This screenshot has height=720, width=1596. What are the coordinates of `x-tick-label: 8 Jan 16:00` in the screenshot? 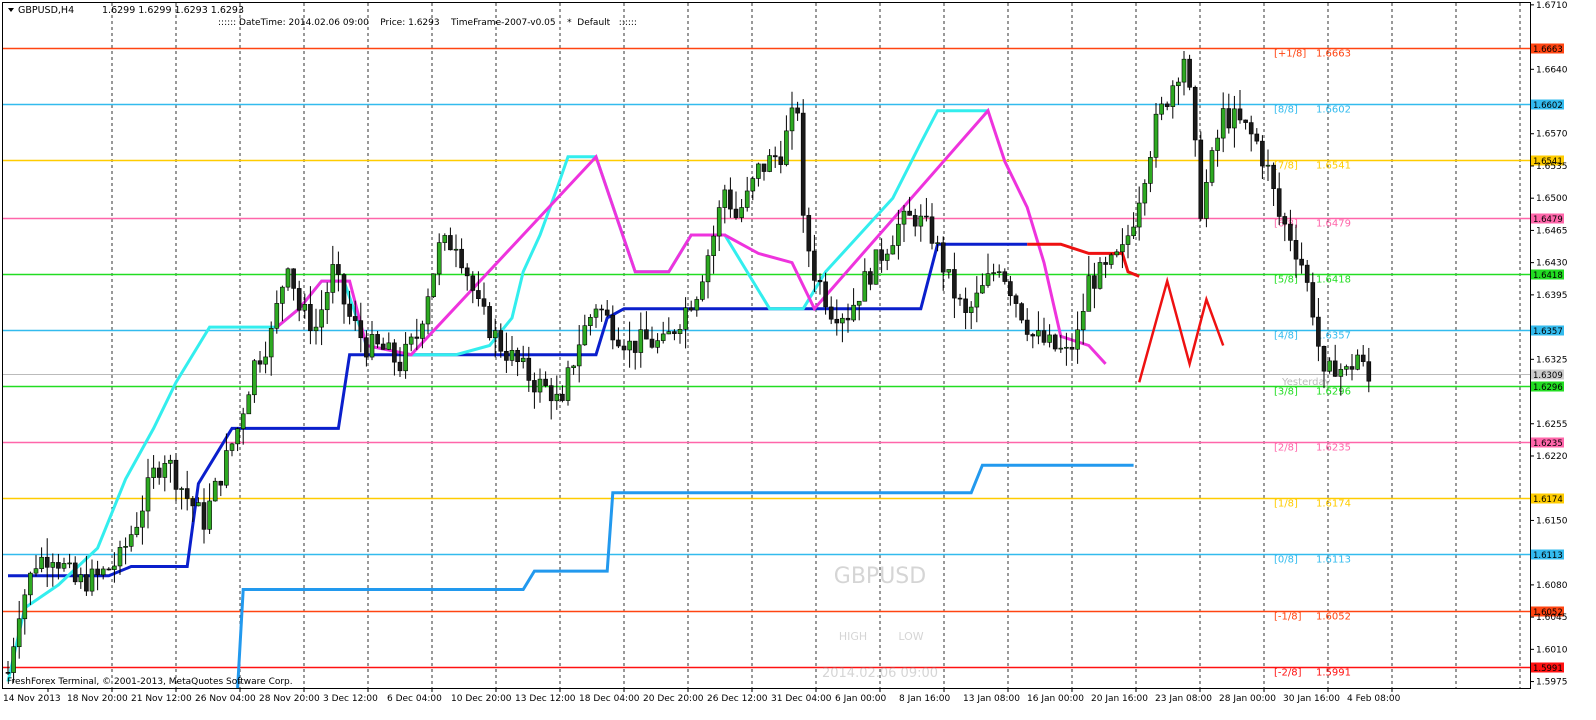 It's located at (925, 699).